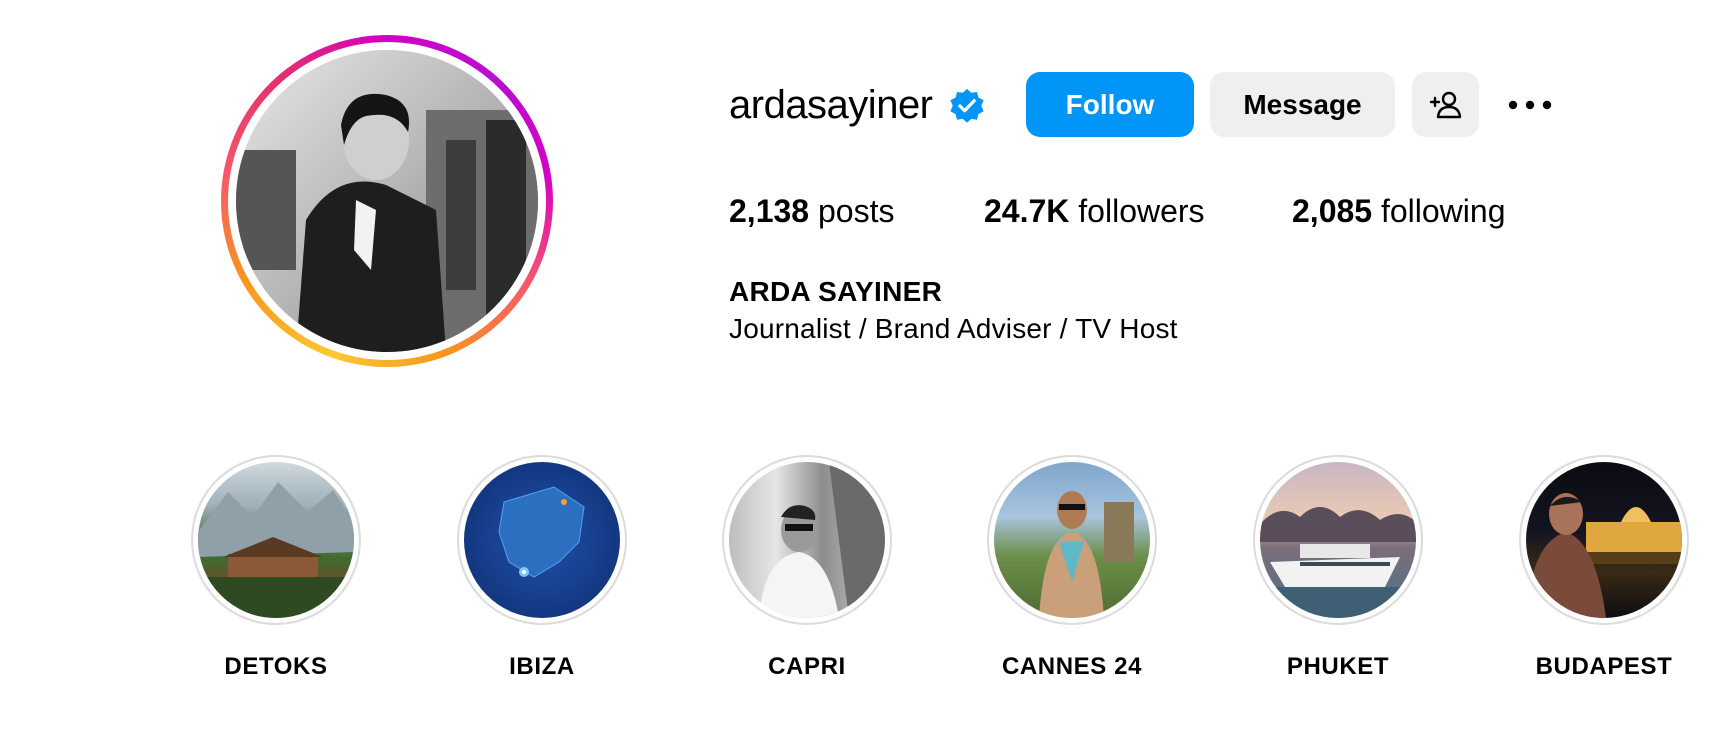 The width and height of the screenshot is (1732, 756). I want to click on followers-link: 24.7K followers, so click(1094, 211).